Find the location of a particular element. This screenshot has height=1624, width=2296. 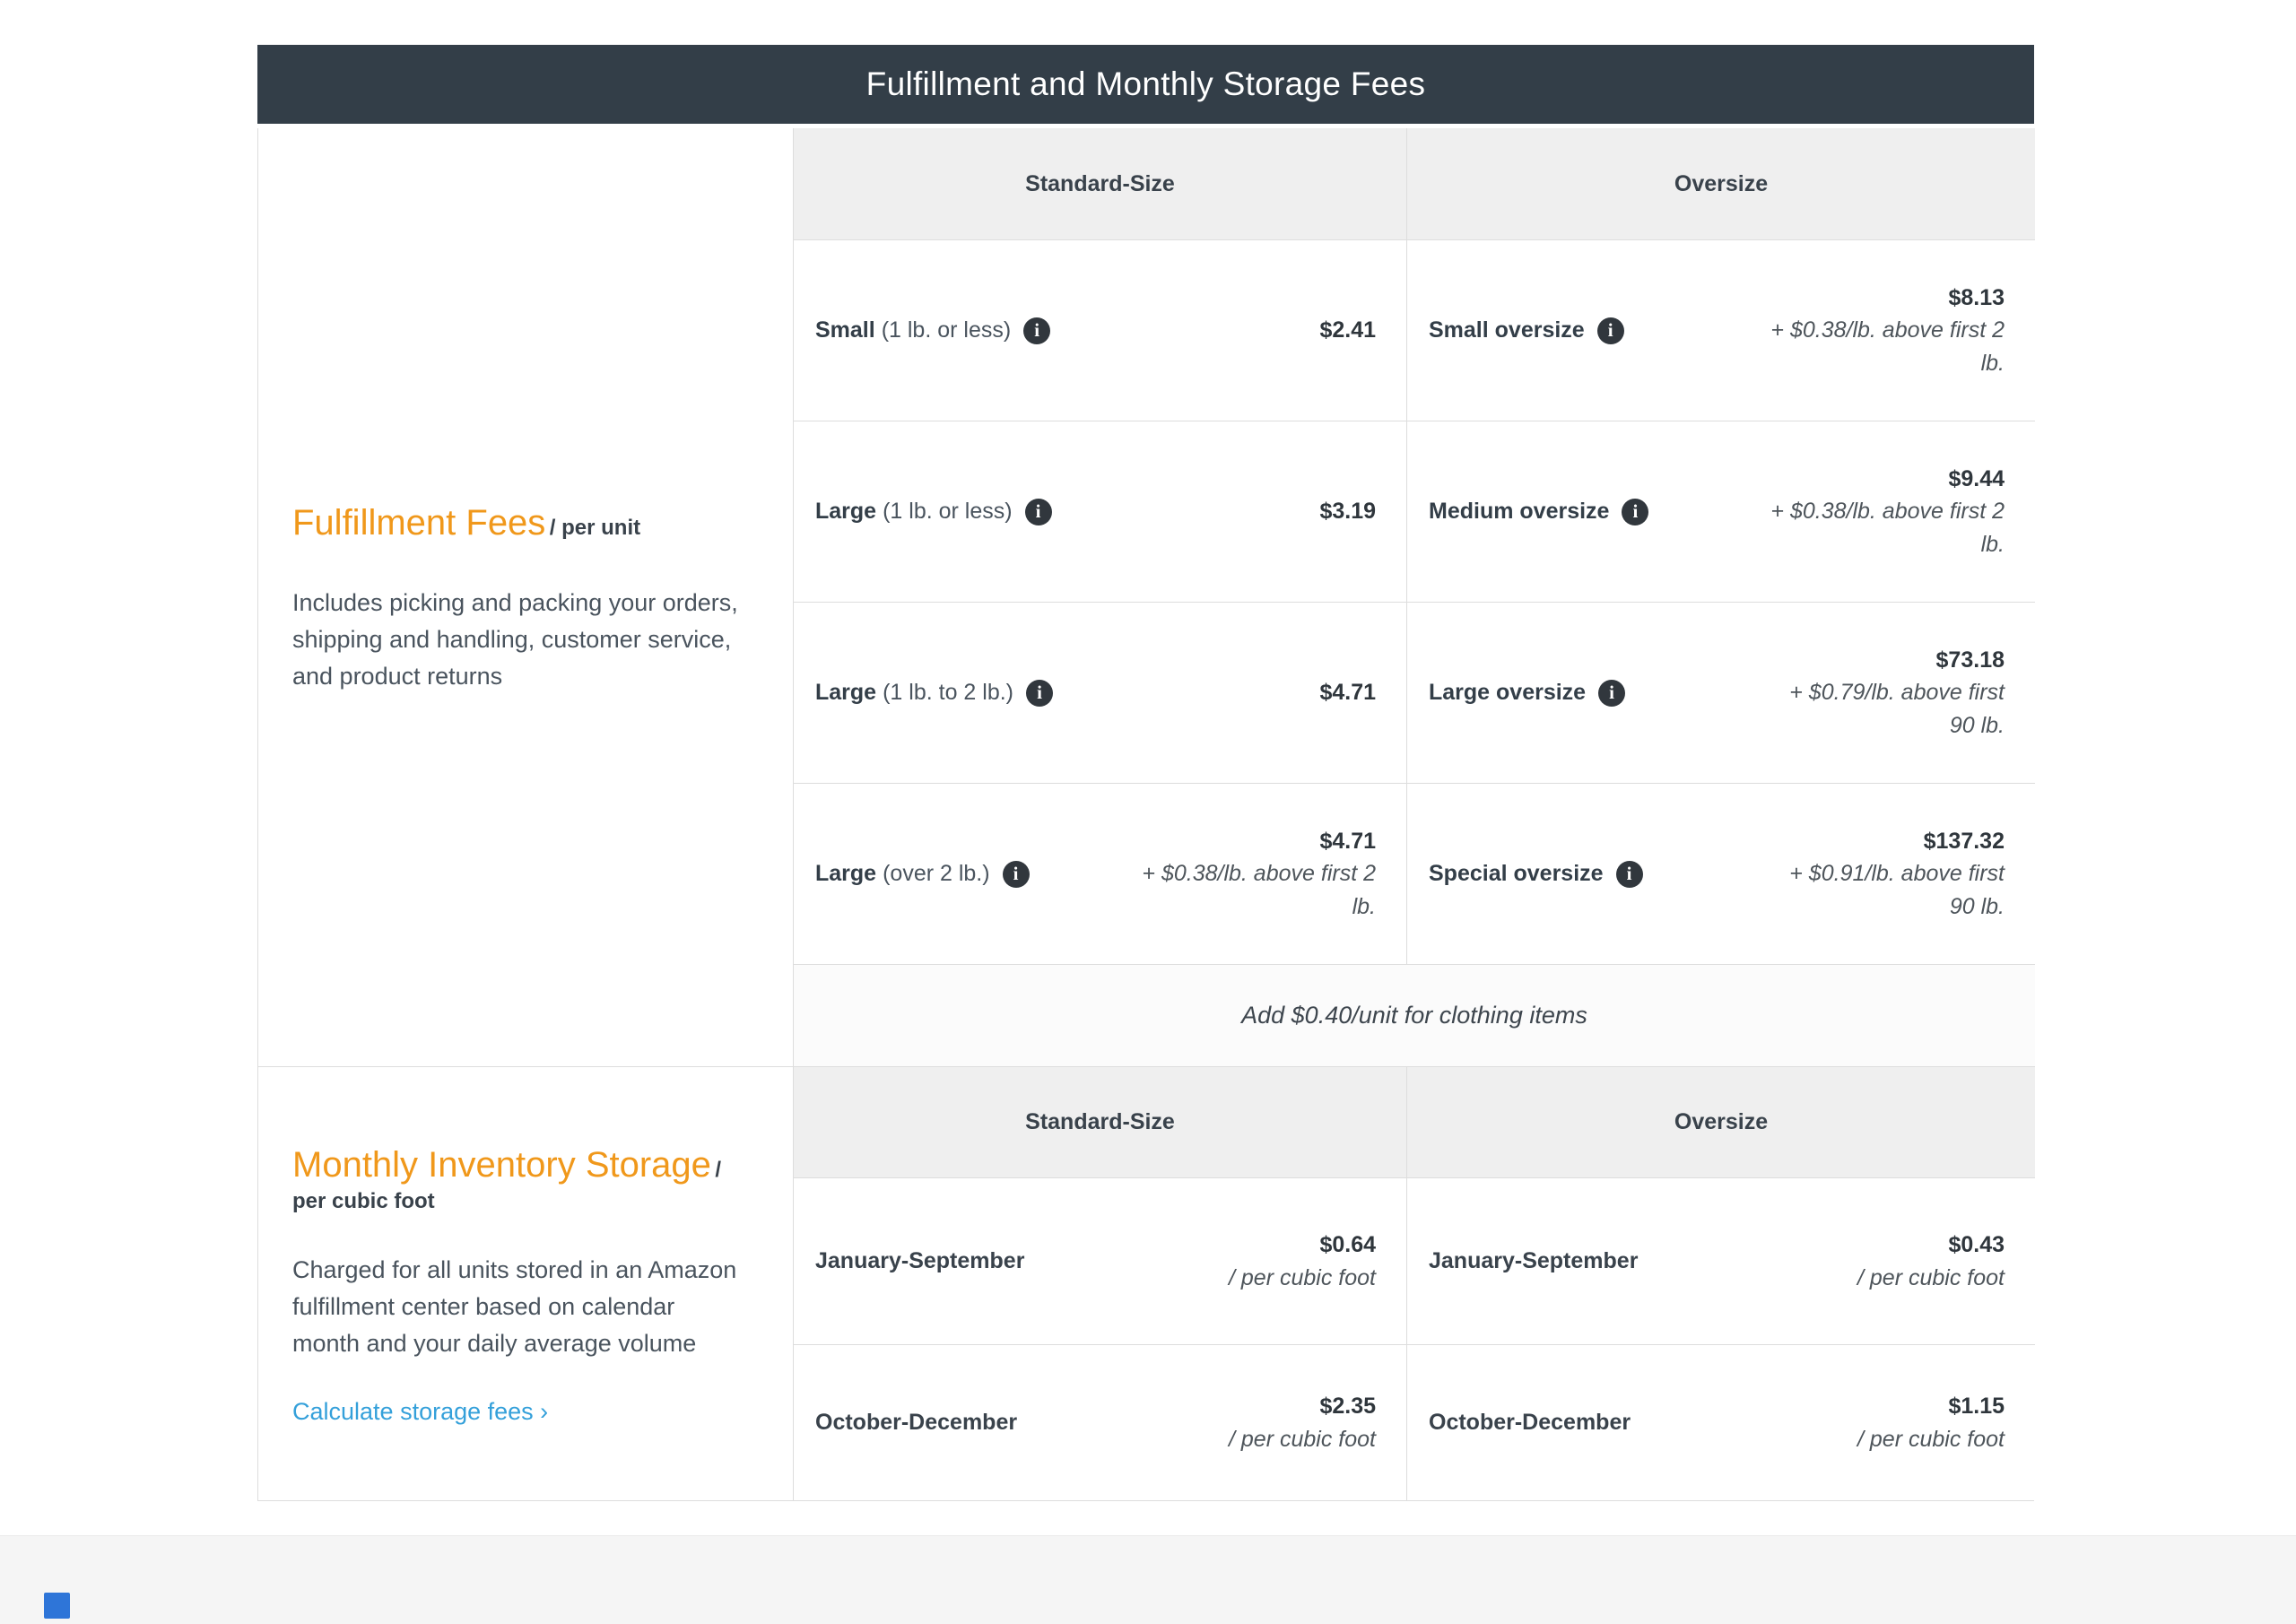

fulfillment-heading-unit: / per unit is located at coordinates (595, 528).